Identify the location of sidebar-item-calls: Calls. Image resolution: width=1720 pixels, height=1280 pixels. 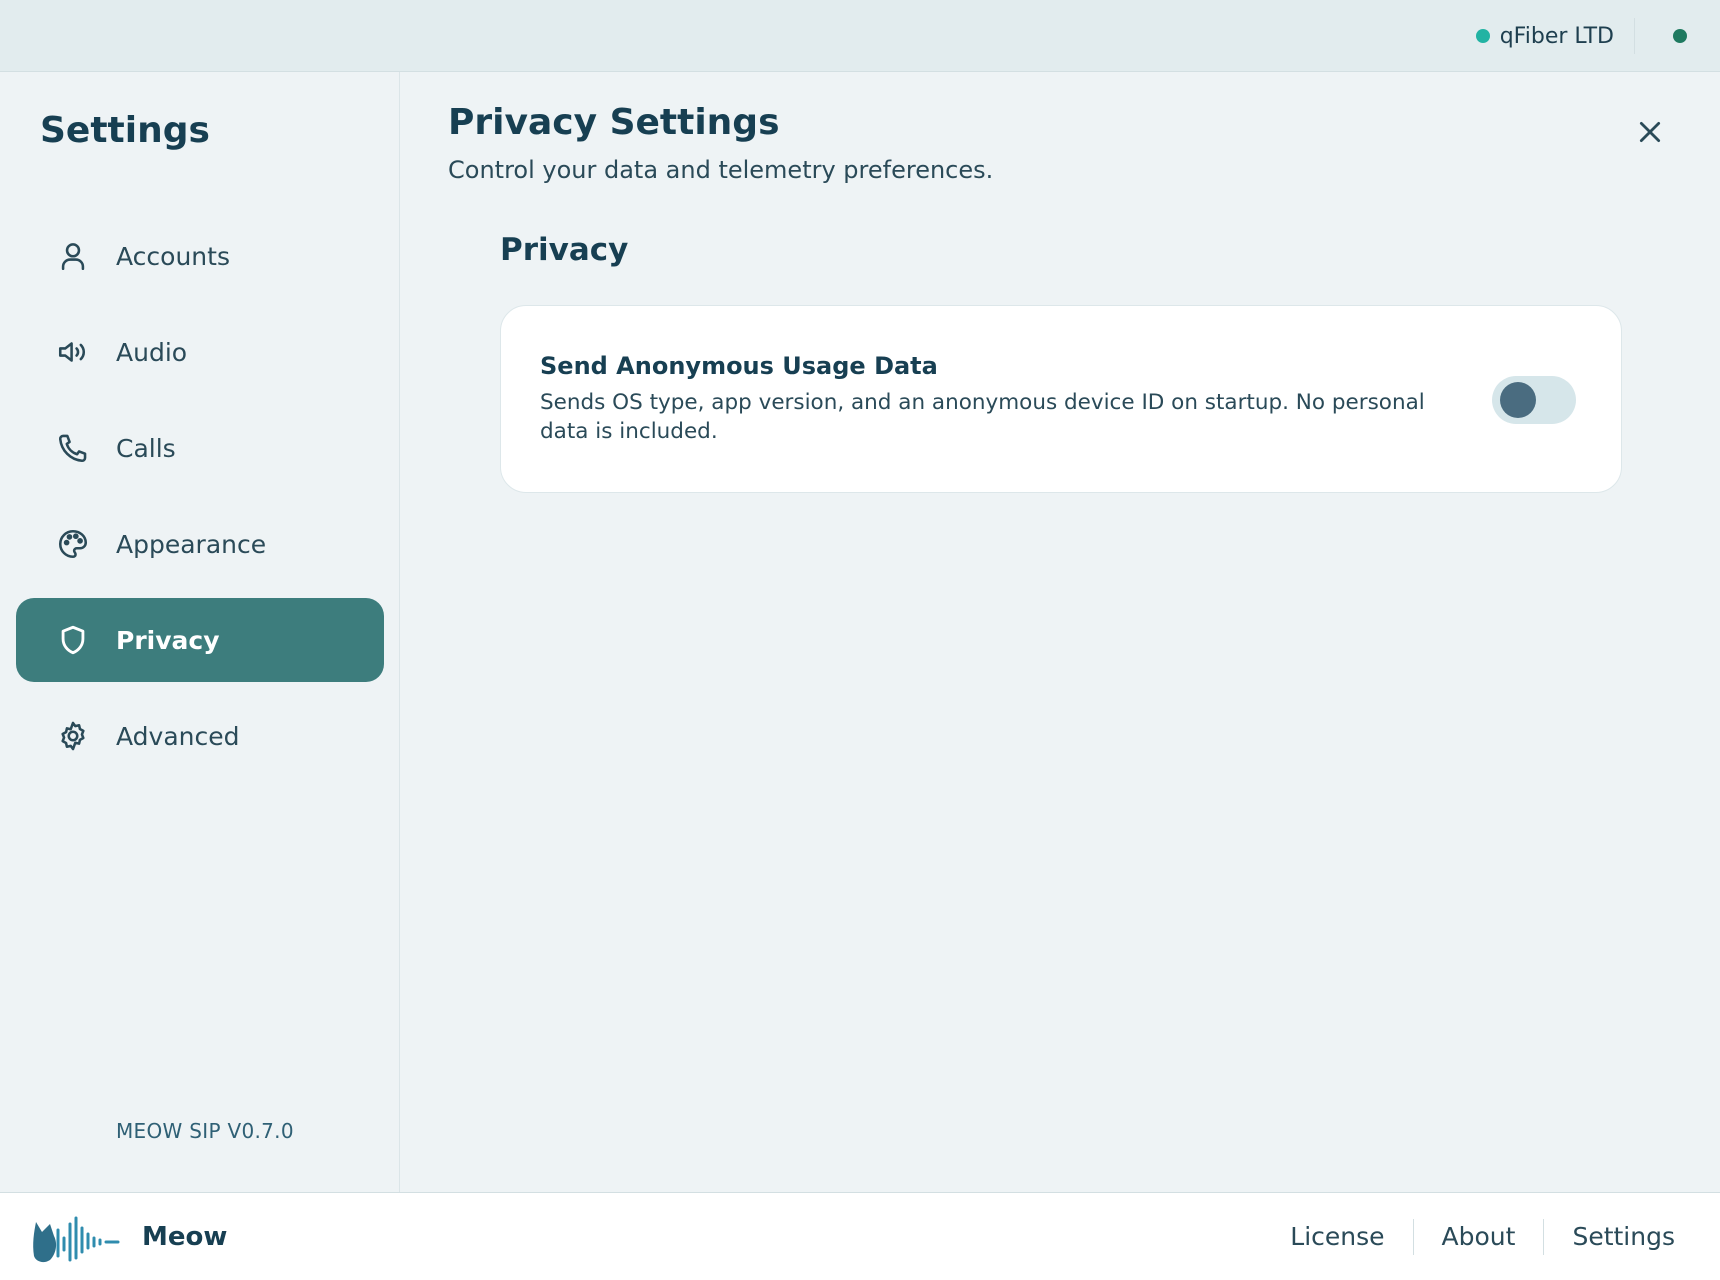
(200, 448).